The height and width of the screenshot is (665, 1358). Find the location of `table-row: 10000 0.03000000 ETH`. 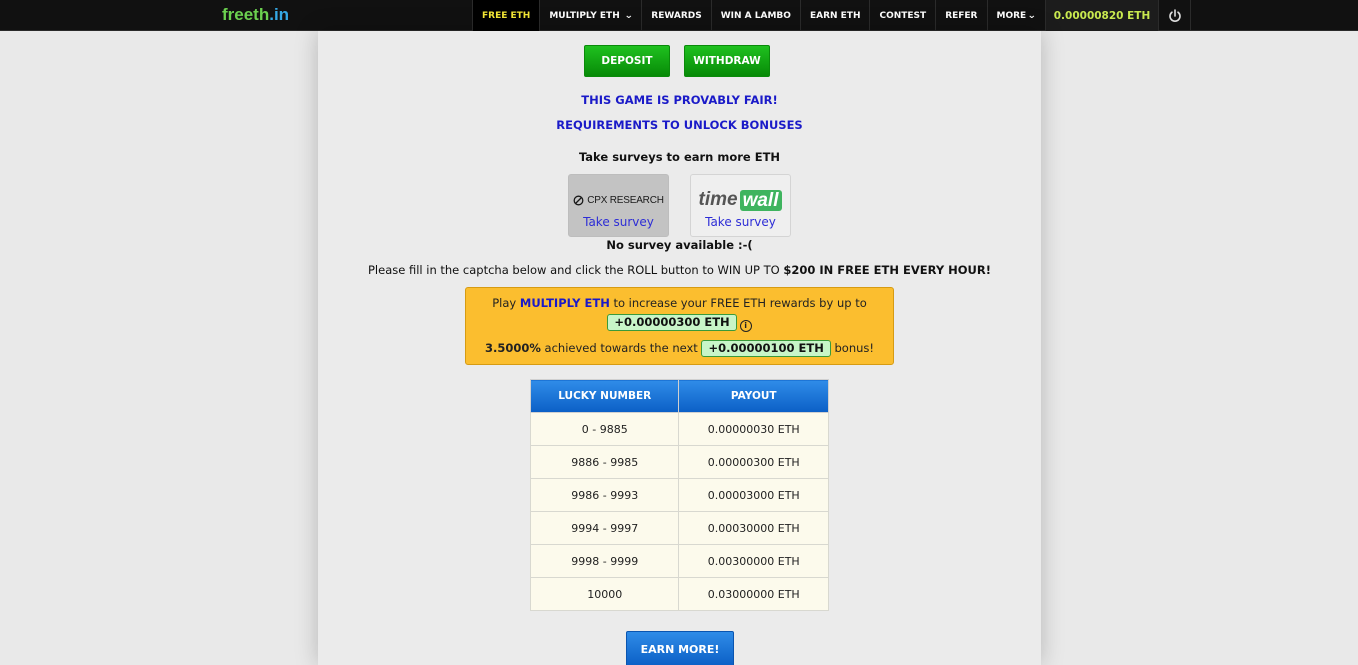

table-row: 10000 0.03000000 ETH is located at coordinates (679, 594).